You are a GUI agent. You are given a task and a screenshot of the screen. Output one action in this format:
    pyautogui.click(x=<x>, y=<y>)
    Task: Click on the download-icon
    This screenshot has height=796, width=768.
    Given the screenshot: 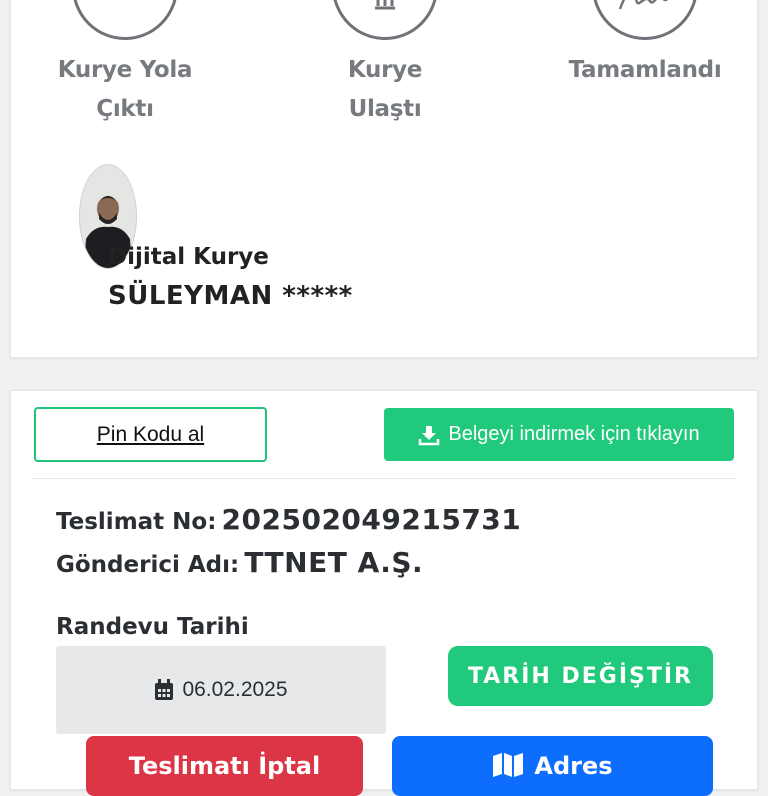 What is the action you would take?
    pyautogui.click(x=429, y=435)
    